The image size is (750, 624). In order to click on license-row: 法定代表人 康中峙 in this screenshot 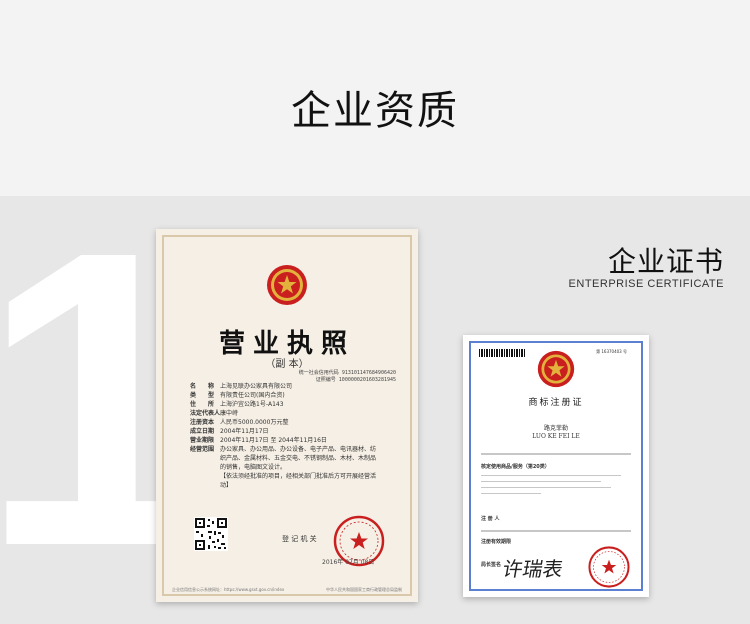, I will do `click(285, 413)`.